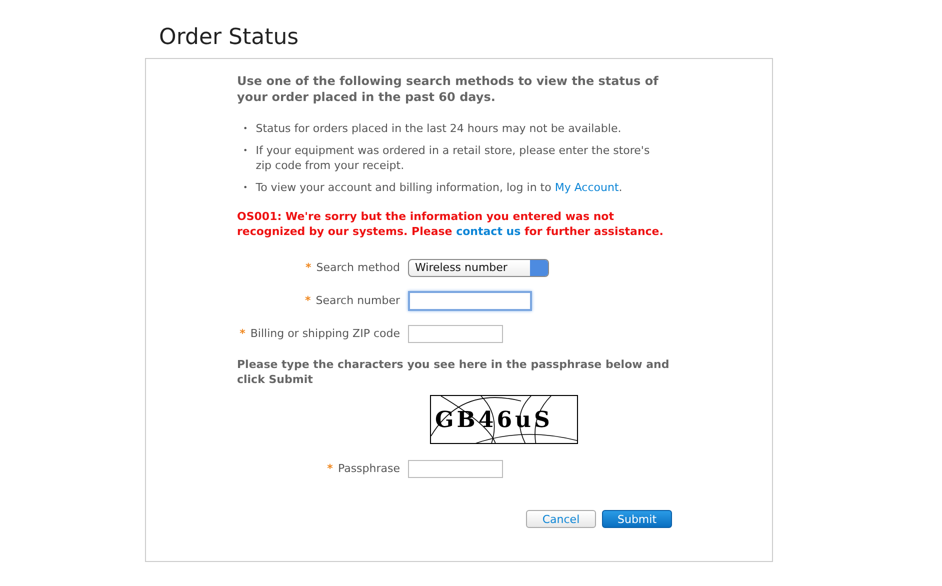 This screenshot has width=942, height=586. I want to click on captcha-prompt: Please type the characters you see here in the passphrase below and click Submit, so click(453, 372).